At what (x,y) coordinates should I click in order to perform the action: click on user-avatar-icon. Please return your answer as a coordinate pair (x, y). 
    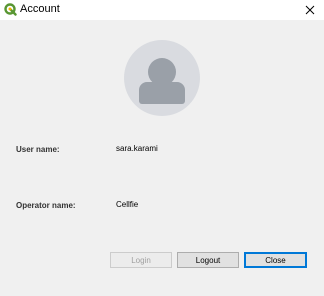
    Looking at the image, I should click on (162, 78).